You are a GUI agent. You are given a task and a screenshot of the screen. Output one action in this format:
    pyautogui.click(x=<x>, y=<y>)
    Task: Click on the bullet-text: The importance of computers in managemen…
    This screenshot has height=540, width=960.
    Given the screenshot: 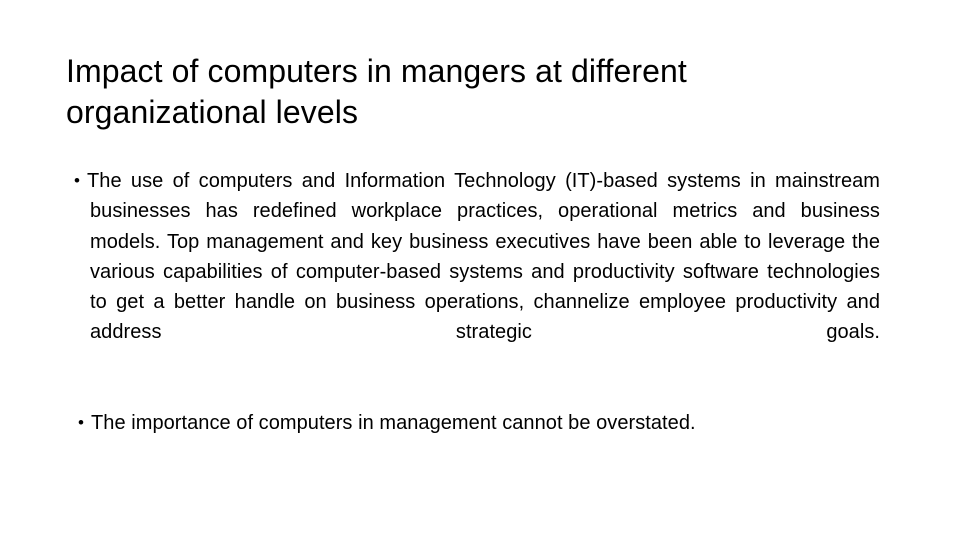 What is the action you would take?
    pyautogui.click(x=393, y=423)
    